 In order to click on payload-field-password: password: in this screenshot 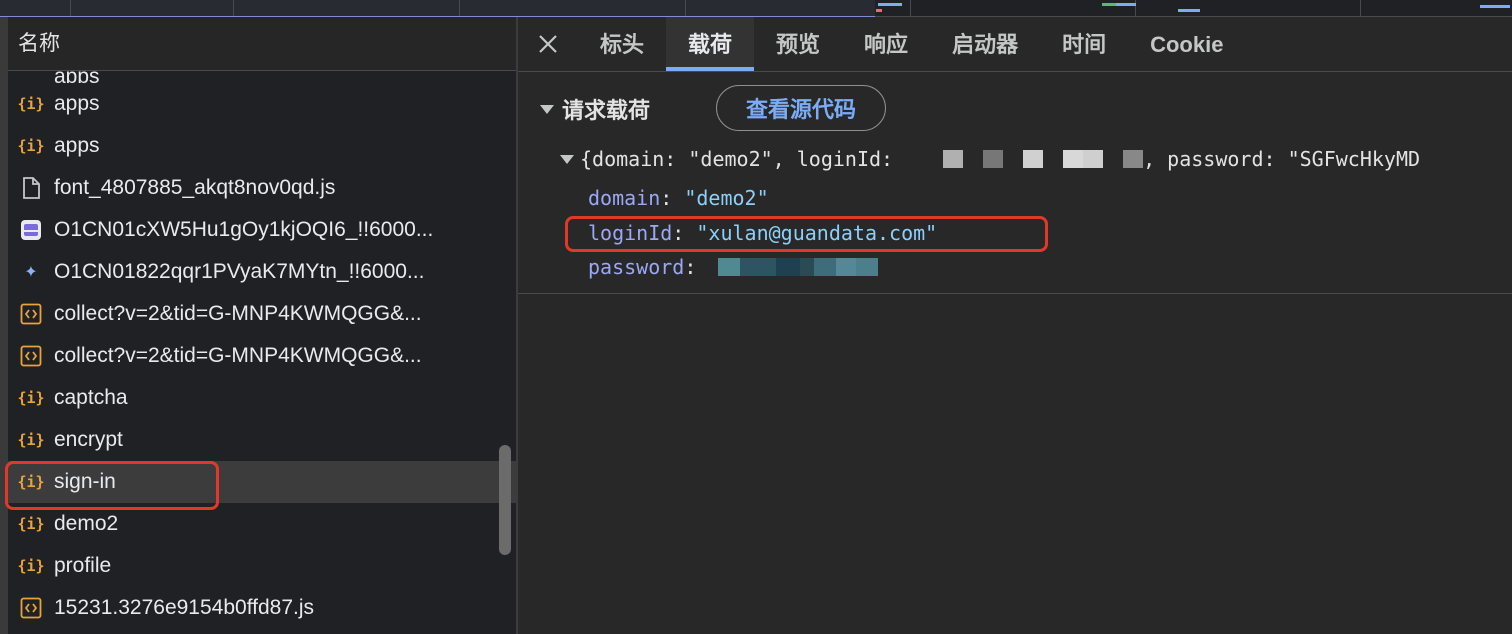, I will do `click(733, 267)`.